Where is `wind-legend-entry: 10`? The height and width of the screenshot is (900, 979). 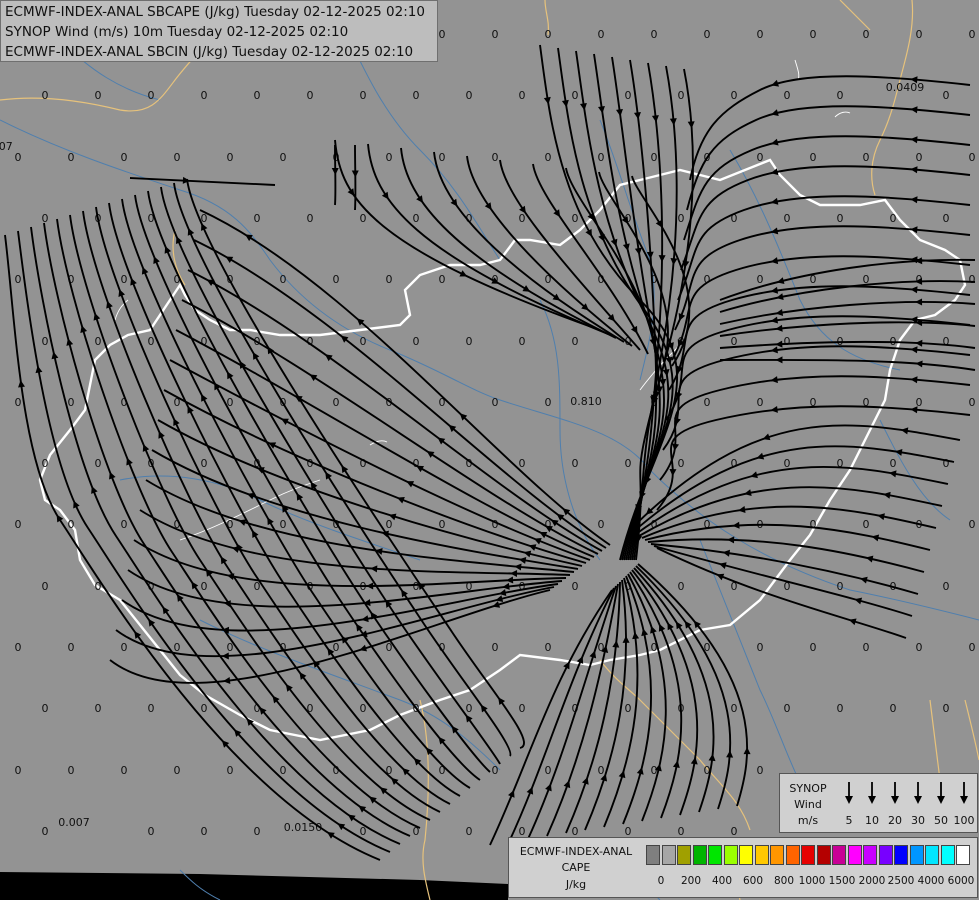 wind-legend-entry: 10 is located at coordinates (872, 805).